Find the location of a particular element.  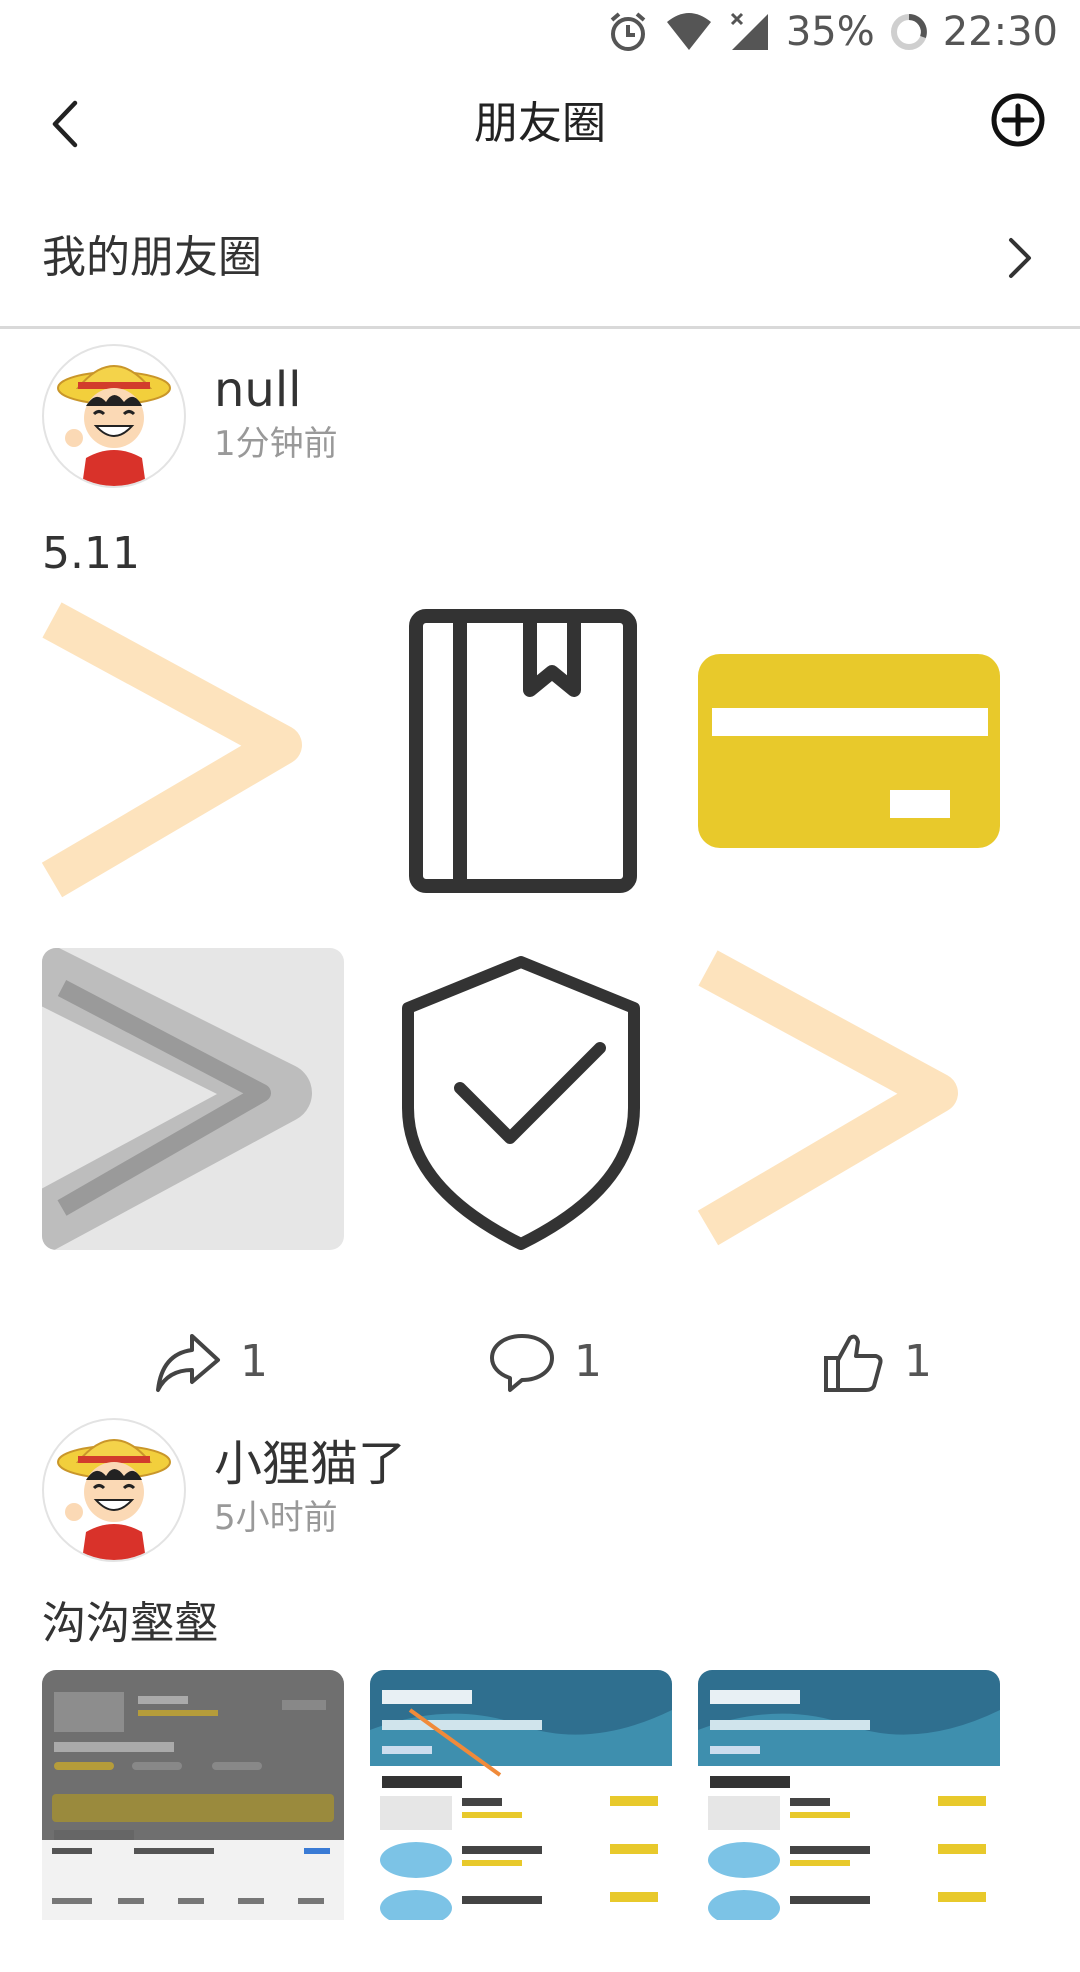

book-icon is located at coordinates (523, 751).